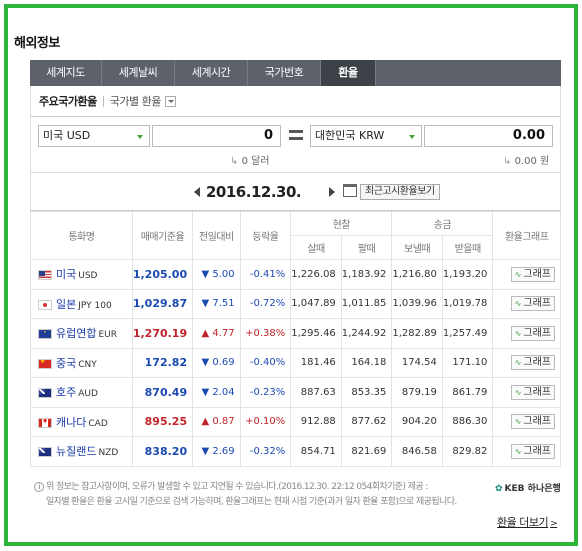 The height and width of the screenshot is (551, 582). I want to click on from-currency-value: 미국 USD, so click(67, 135).